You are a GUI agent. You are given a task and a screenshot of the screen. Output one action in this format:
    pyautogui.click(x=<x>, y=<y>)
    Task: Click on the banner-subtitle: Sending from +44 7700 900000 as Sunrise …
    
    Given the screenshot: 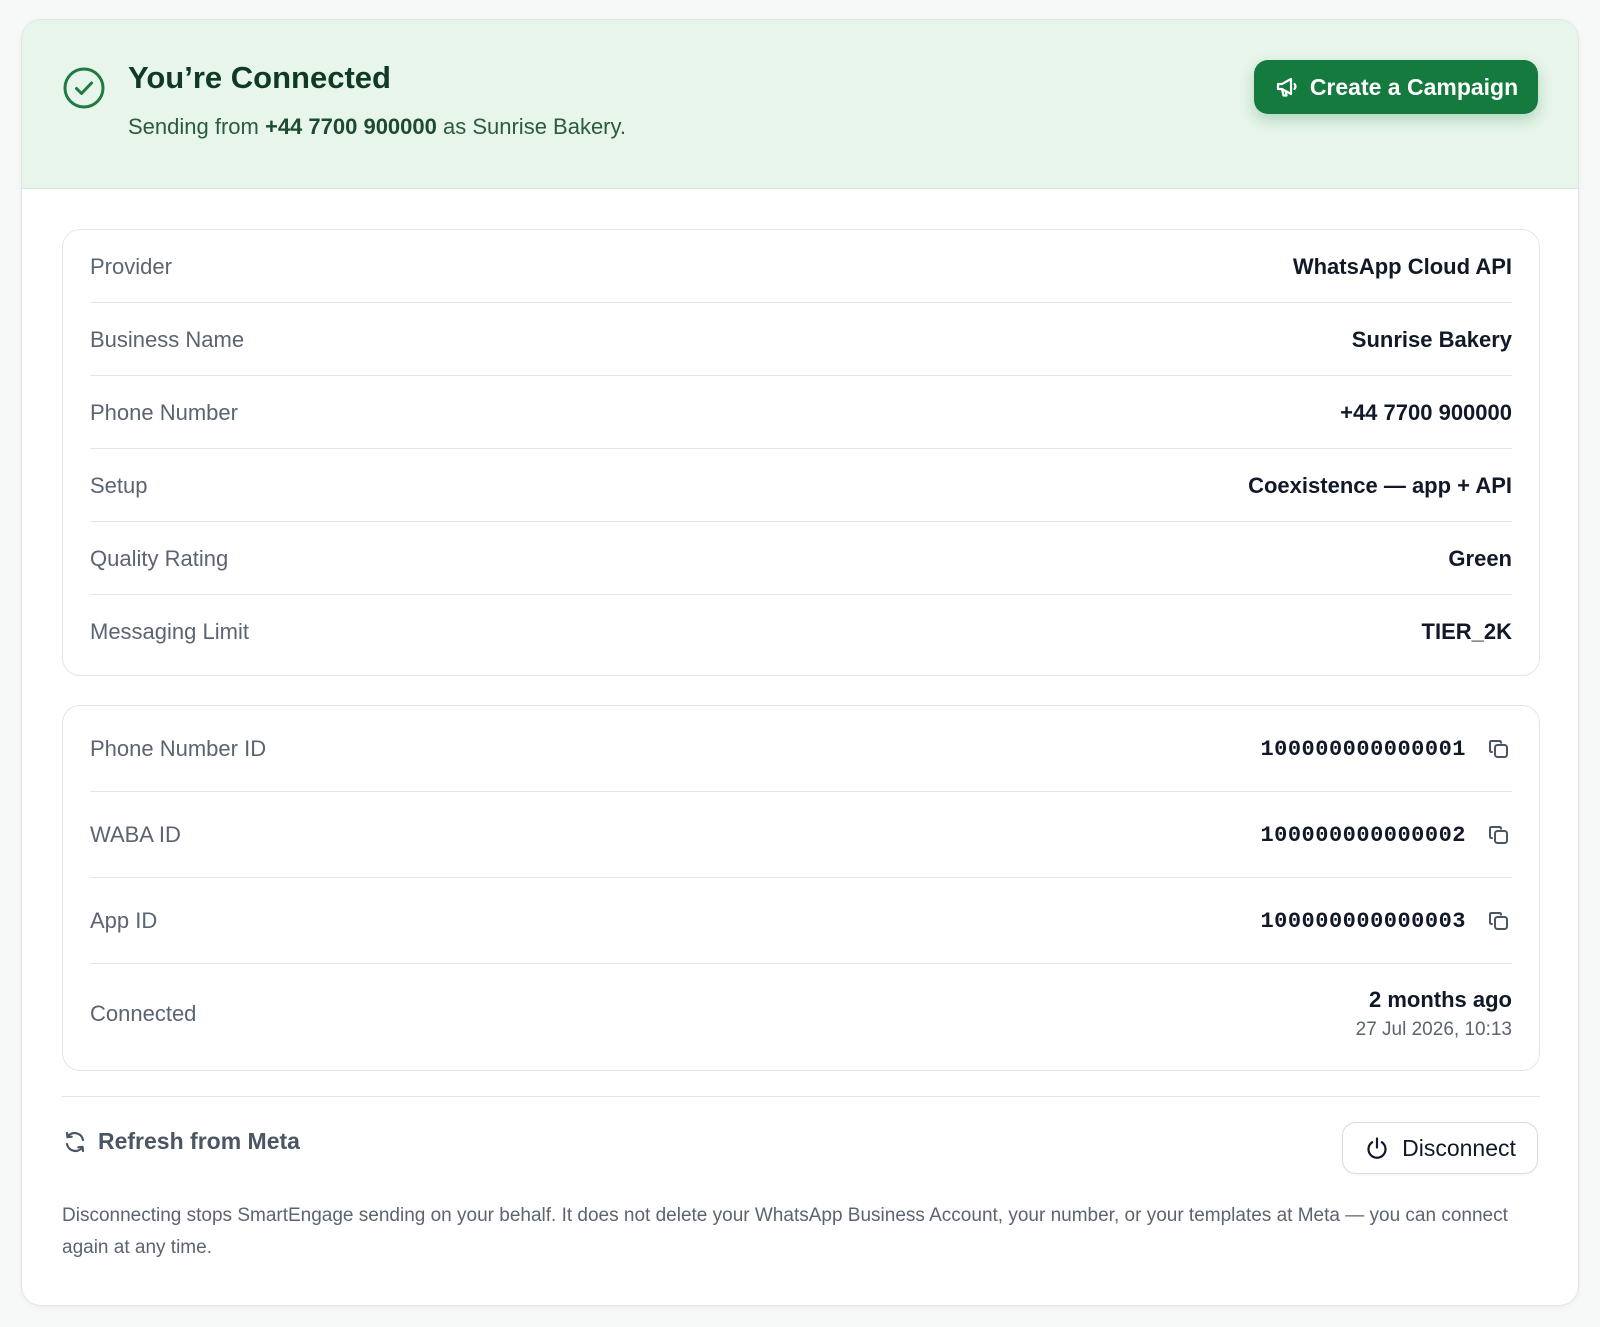 What is the action you would take?
    pyautogui.click(x=377, y=127)
    